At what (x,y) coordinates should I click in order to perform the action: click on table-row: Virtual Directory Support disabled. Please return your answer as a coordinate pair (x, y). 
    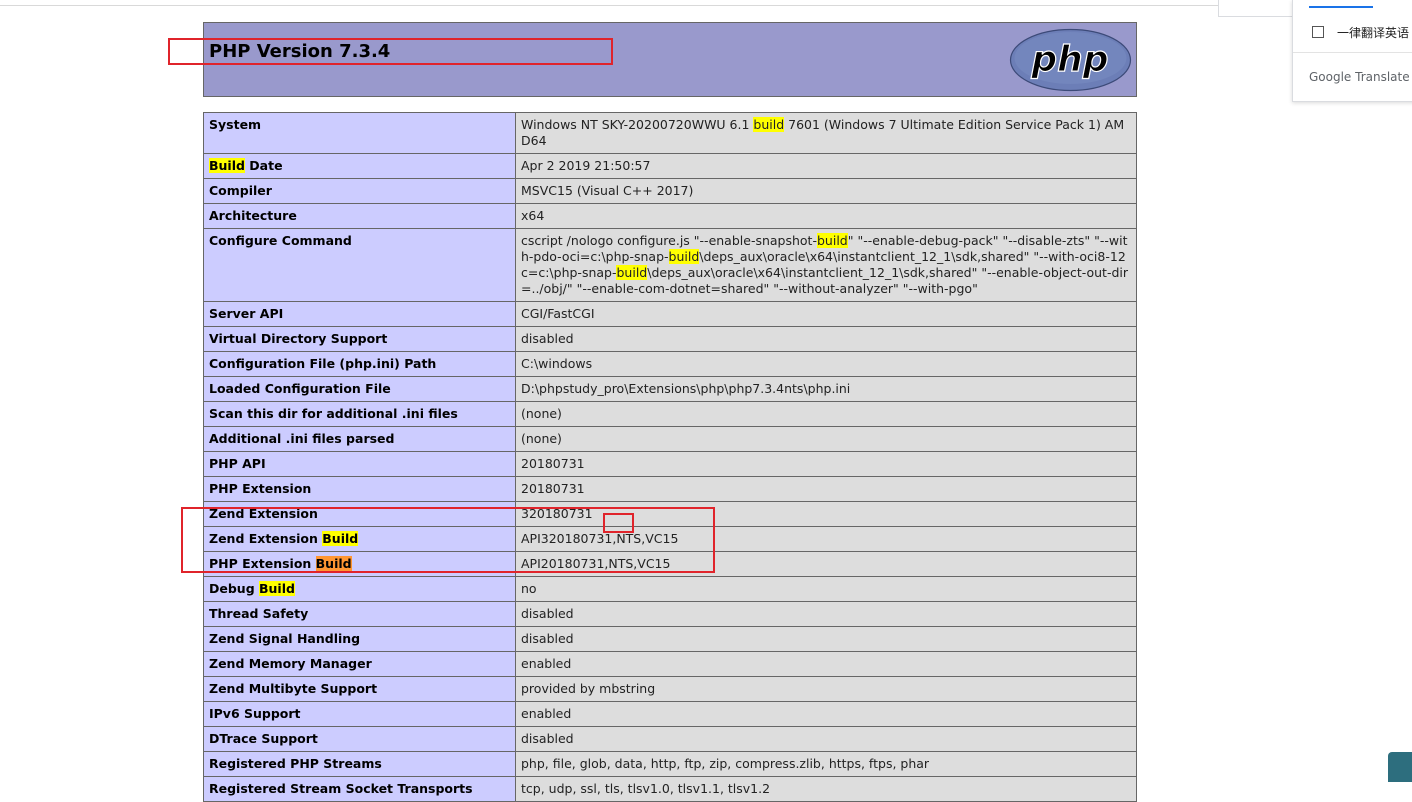
    Looking at the image, I should click on (670, 339).